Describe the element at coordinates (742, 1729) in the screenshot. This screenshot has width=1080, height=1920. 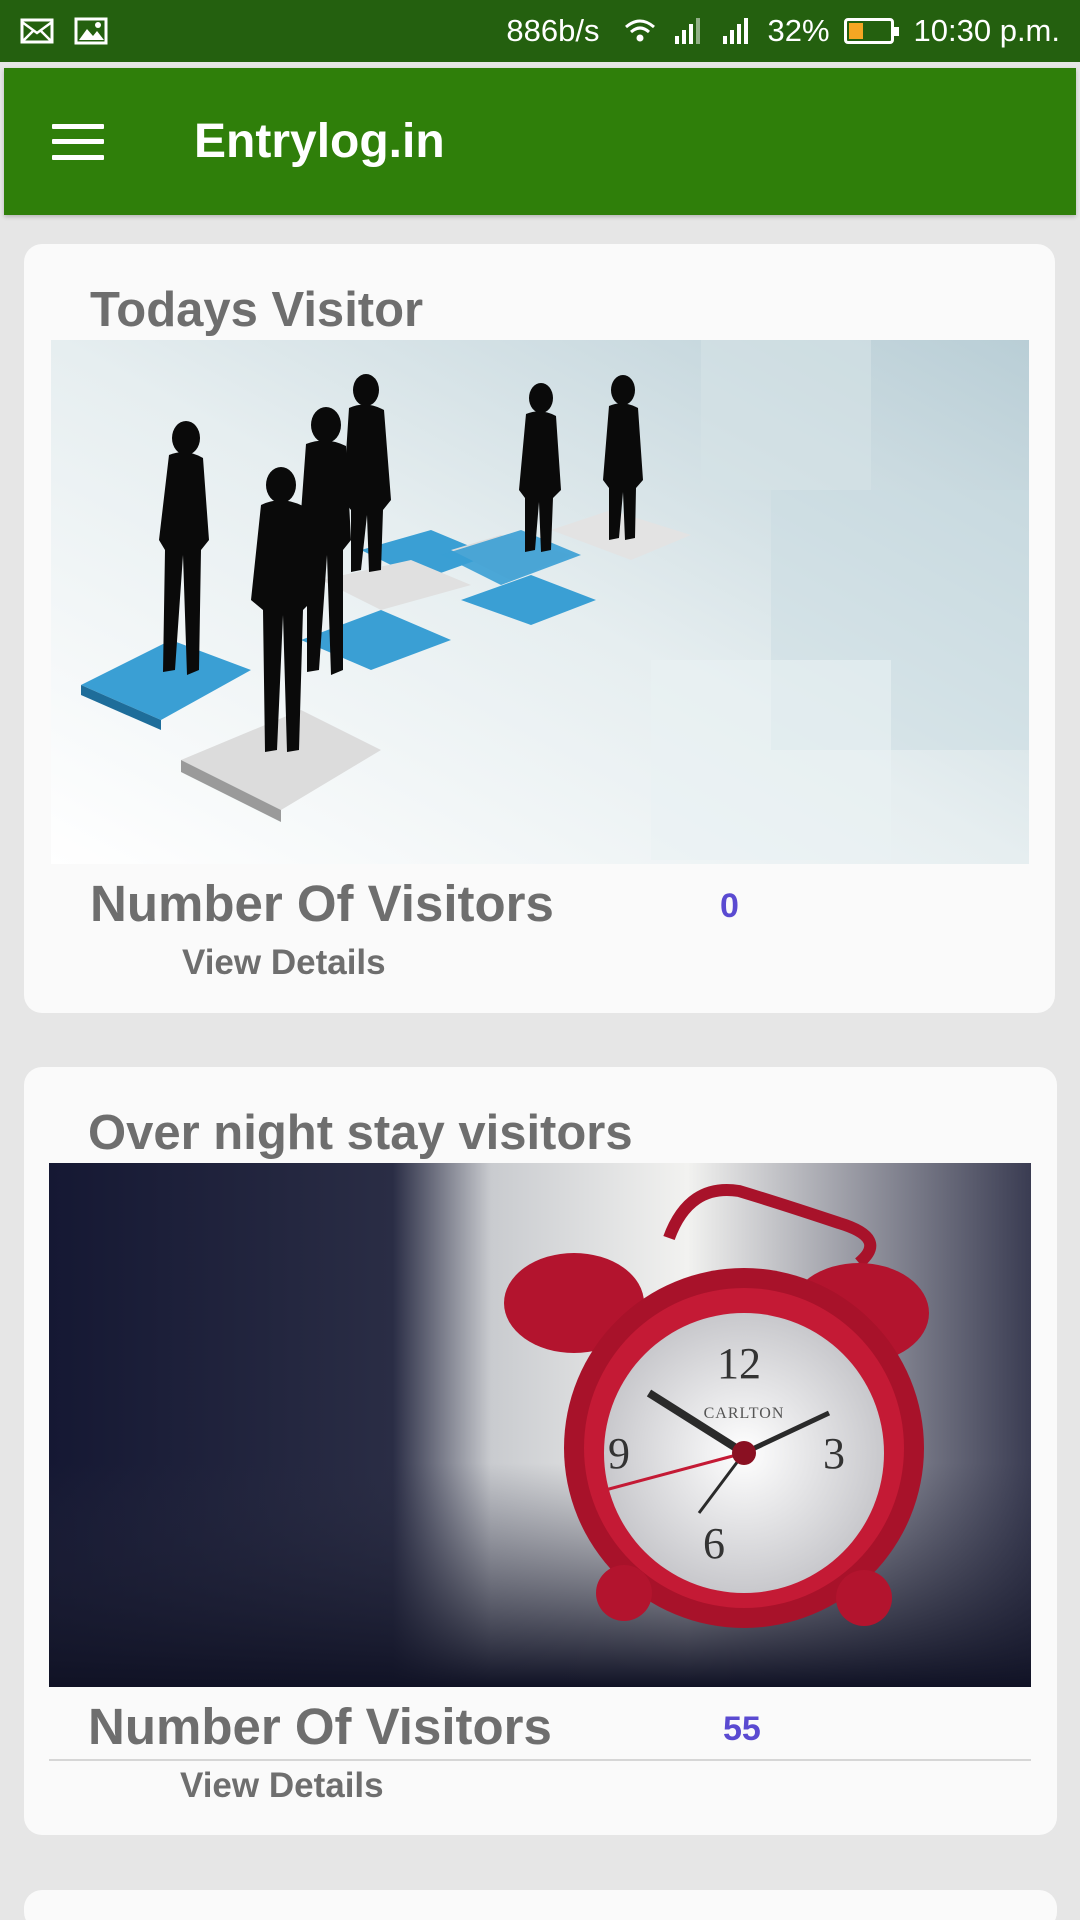
I see `visitor-count-value: 55` at that location.